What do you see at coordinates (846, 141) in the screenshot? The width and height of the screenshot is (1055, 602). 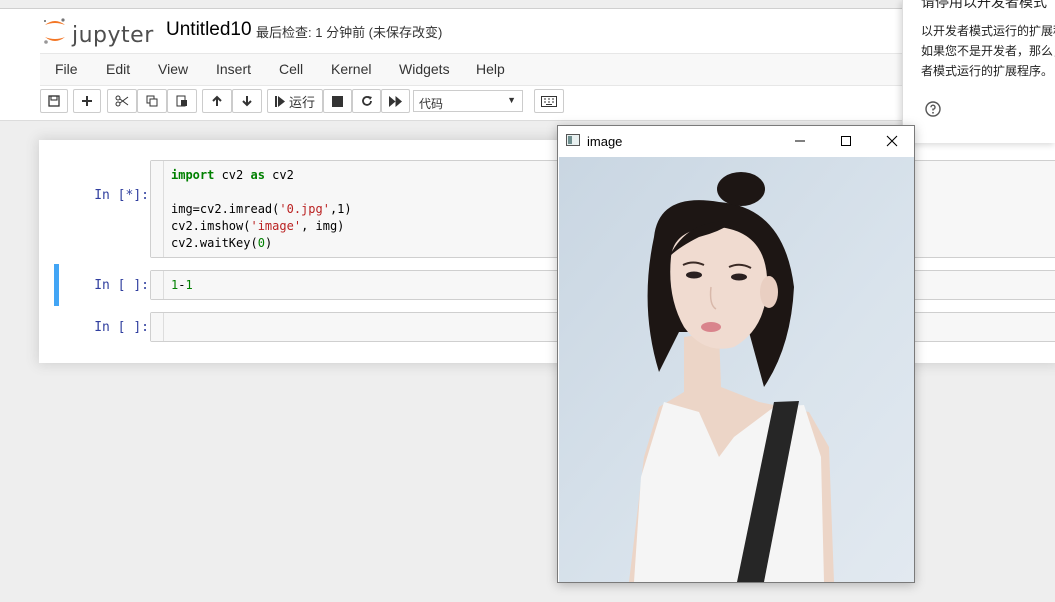 I see `maximize-icon` at bounding box center [846, 141].